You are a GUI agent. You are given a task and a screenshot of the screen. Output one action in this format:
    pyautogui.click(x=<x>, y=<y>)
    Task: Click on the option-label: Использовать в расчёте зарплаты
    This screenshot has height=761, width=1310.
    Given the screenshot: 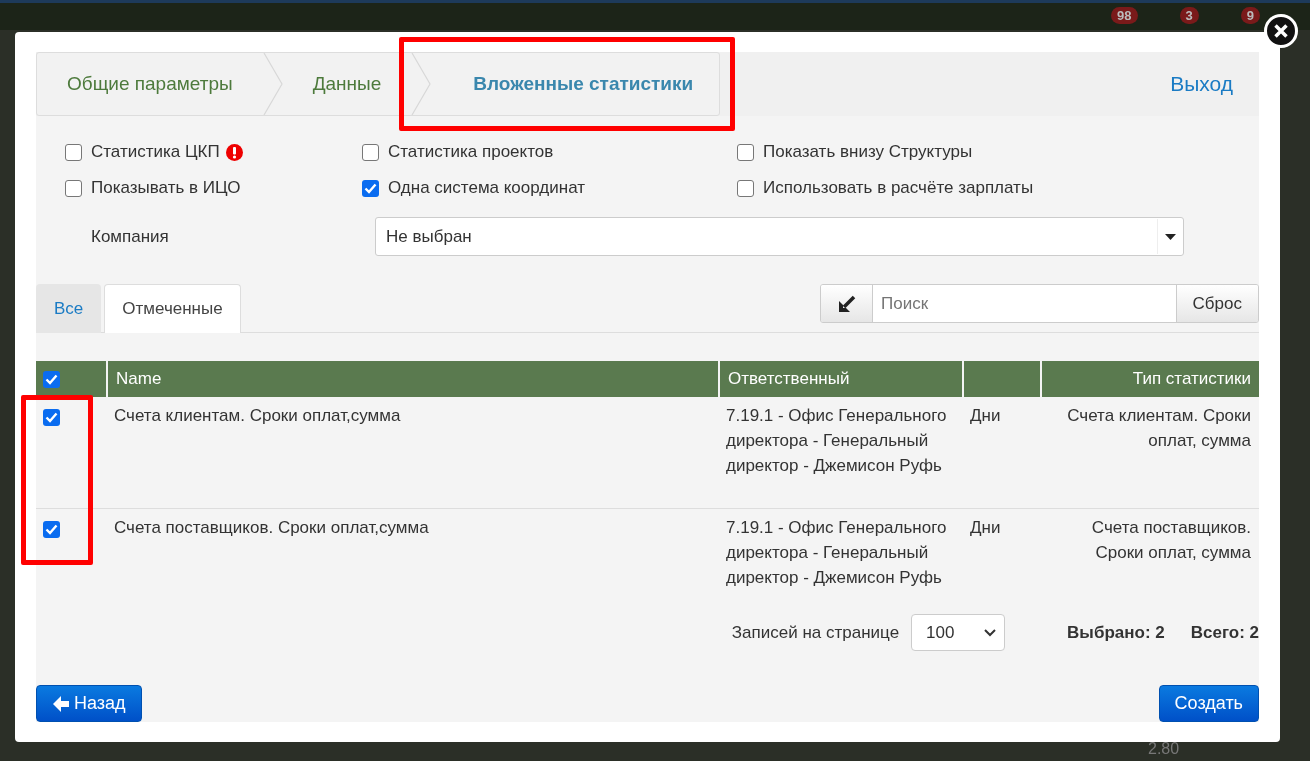 What is the action you would take?
    pyautogui.click(x=898, y=188)
    